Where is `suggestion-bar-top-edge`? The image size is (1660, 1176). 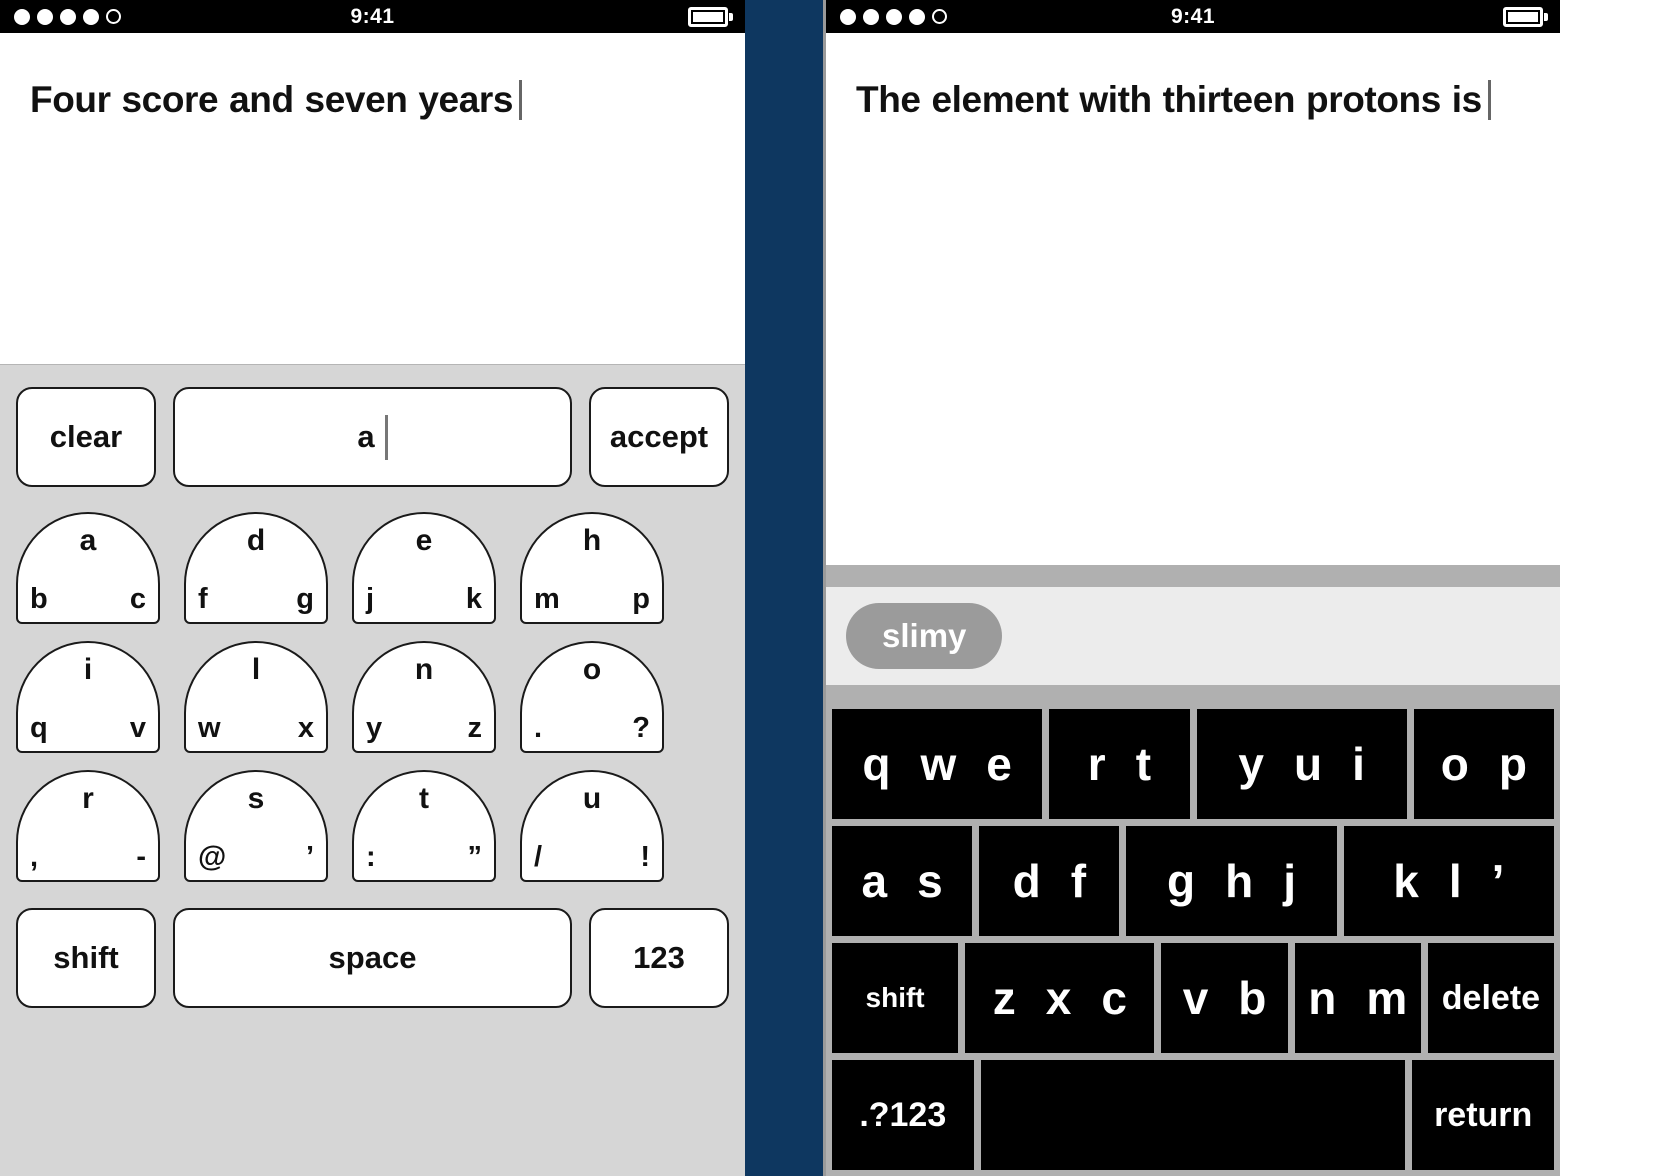
suggestion-bar-top-edge is located at coordinates (1193, 576).